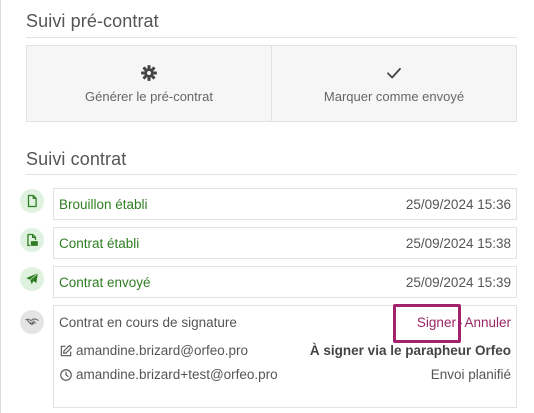  Describe the element at coordinates (66, 350) in the screenshot. I see `edit-icon` at that location.